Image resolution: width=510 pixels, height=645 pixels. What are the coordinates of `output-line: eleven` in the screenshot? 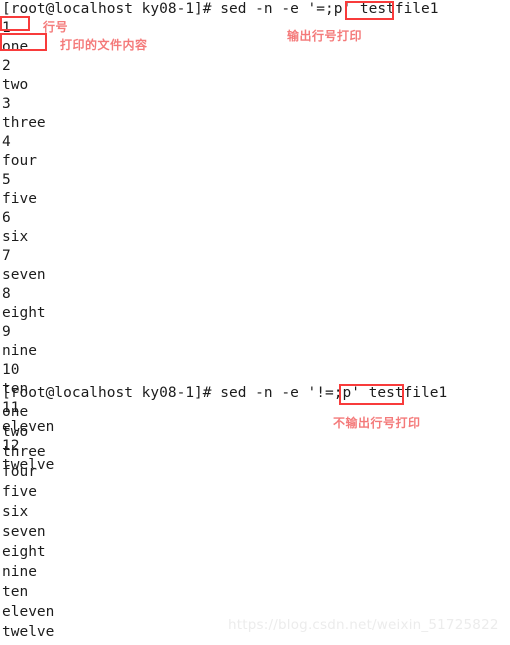 It's located at (28, 612).